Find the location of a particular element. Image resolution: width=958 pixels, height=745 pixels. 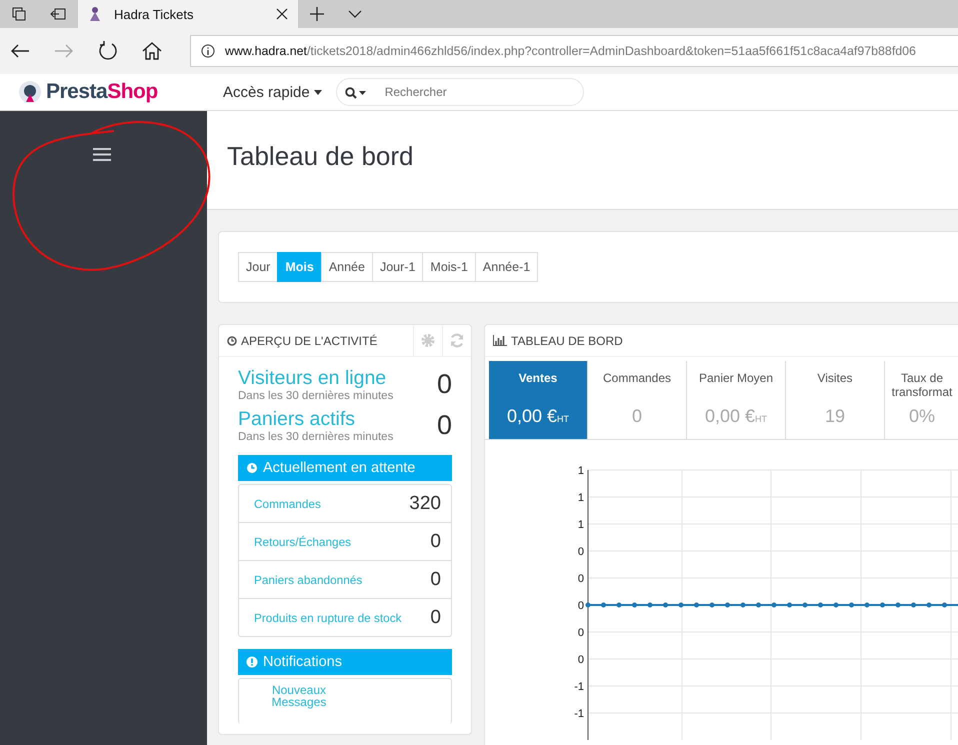

chevron-down-icon is located at coordinates (355, 14).